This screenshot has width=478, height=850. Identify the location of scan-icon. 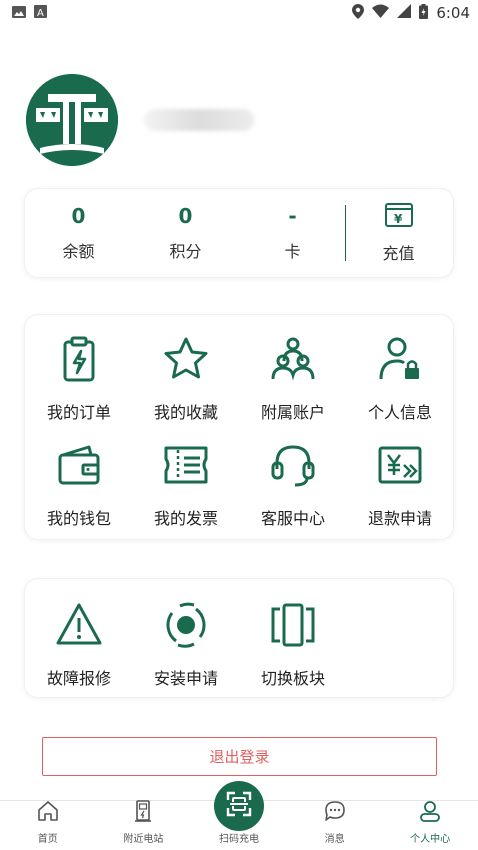
(239, 806).